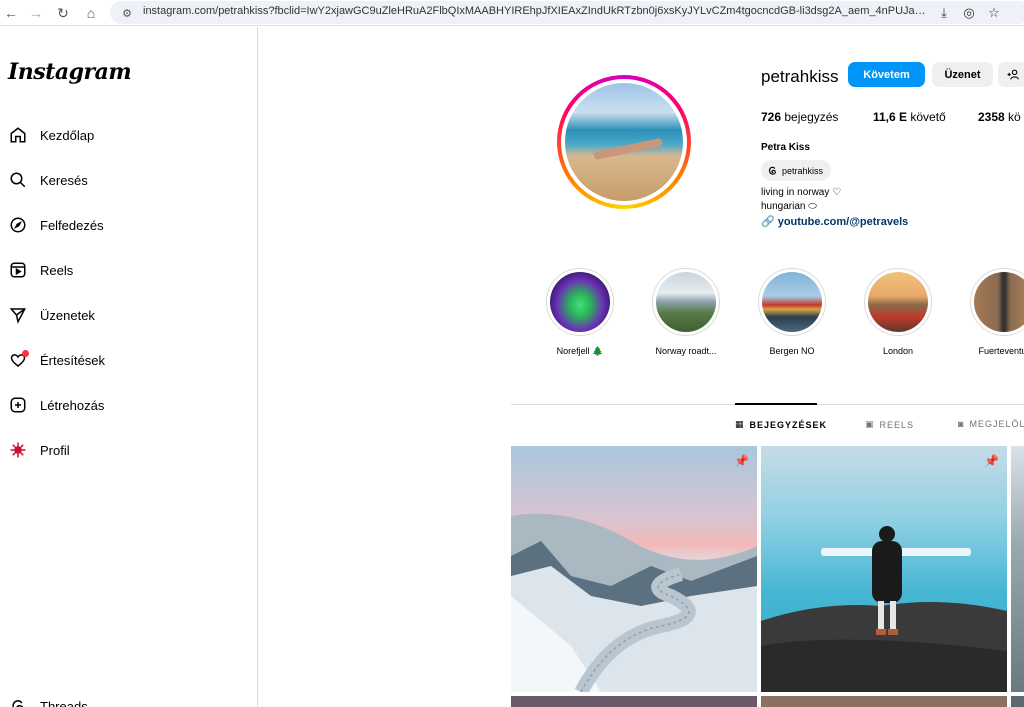  I want to click on tab-label: BEJEGYZÉSEK, so click(788, 424).